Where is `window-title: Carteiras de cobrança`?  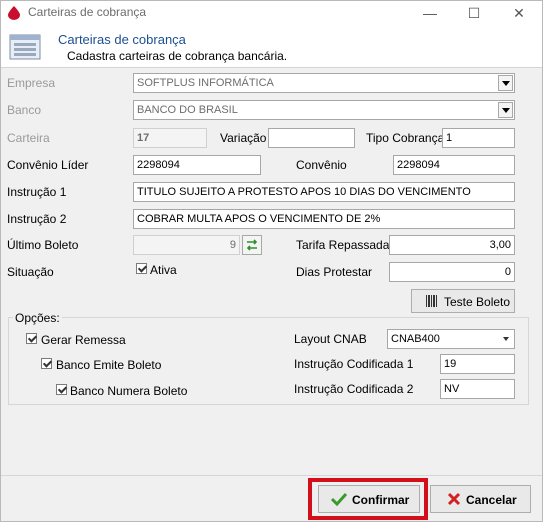
window-title: Carteiras de cobrança is located at coordinates (87, 12).